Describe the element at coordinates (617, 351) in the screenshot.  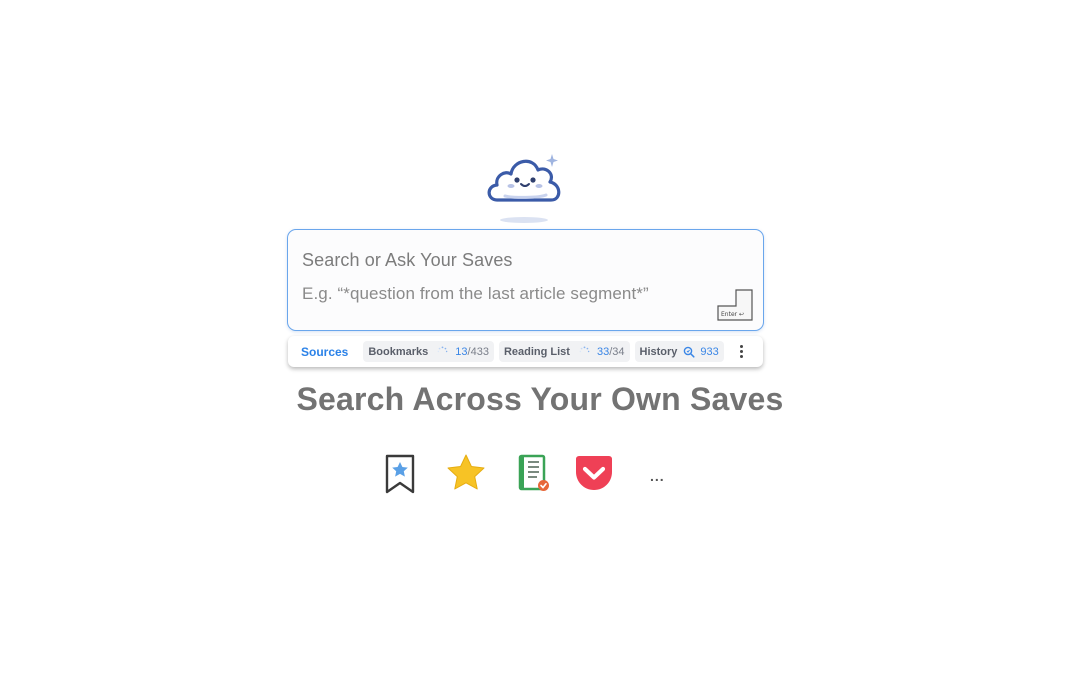
I see `reading-list-total-count: /34` at that location.